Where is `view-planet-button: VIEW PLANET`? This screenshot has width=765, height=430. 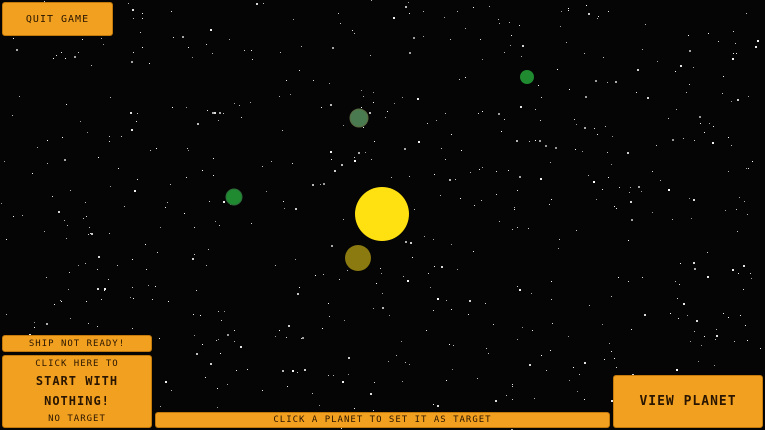
view-planet-button: VIEW PLANET is located at coordinates (688, 401).